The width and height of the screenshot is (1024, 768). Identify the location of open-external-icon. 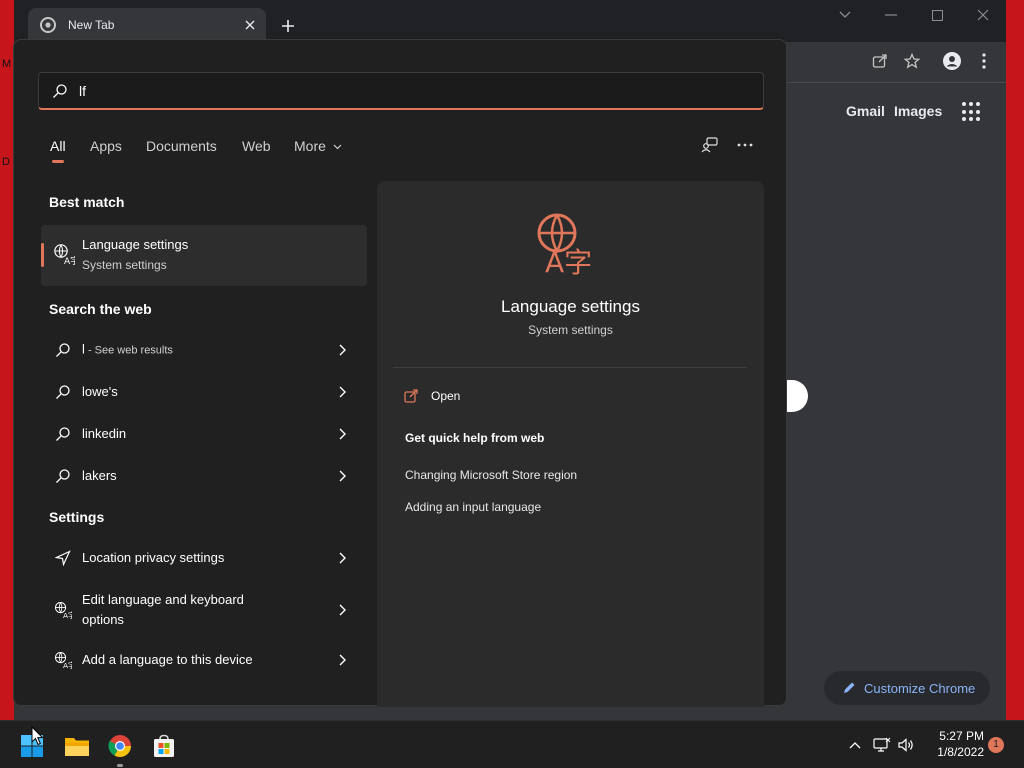
(411, 396).